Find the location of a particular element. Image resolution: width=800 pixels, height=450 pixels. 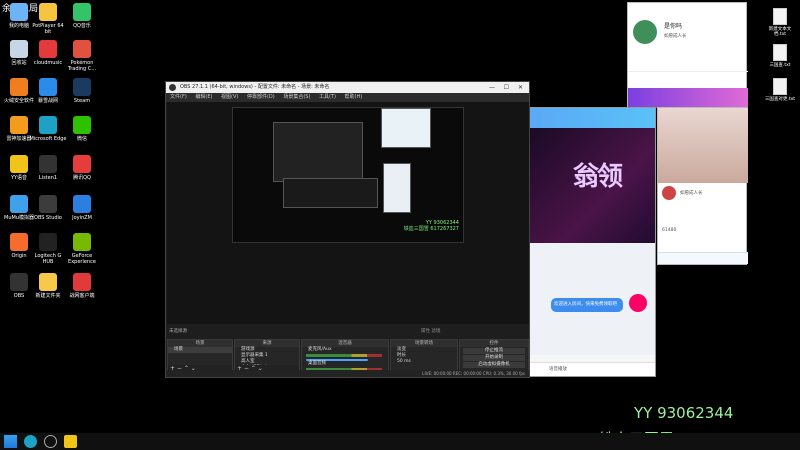

controls-dock-title: 控件 is located at coordinates (494, 343).